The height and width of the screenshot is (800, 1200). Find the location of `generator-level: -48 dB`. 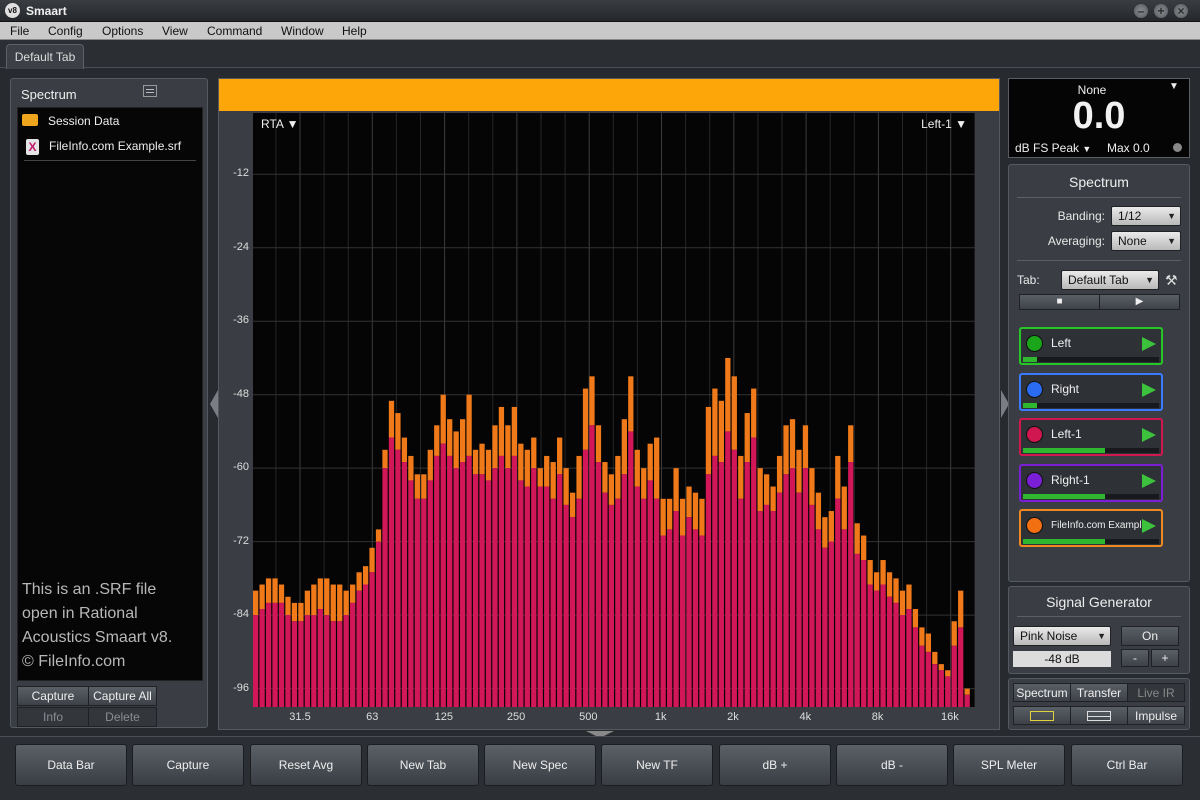

generator-level: -48 dB is located at coordinates (1062, 659).